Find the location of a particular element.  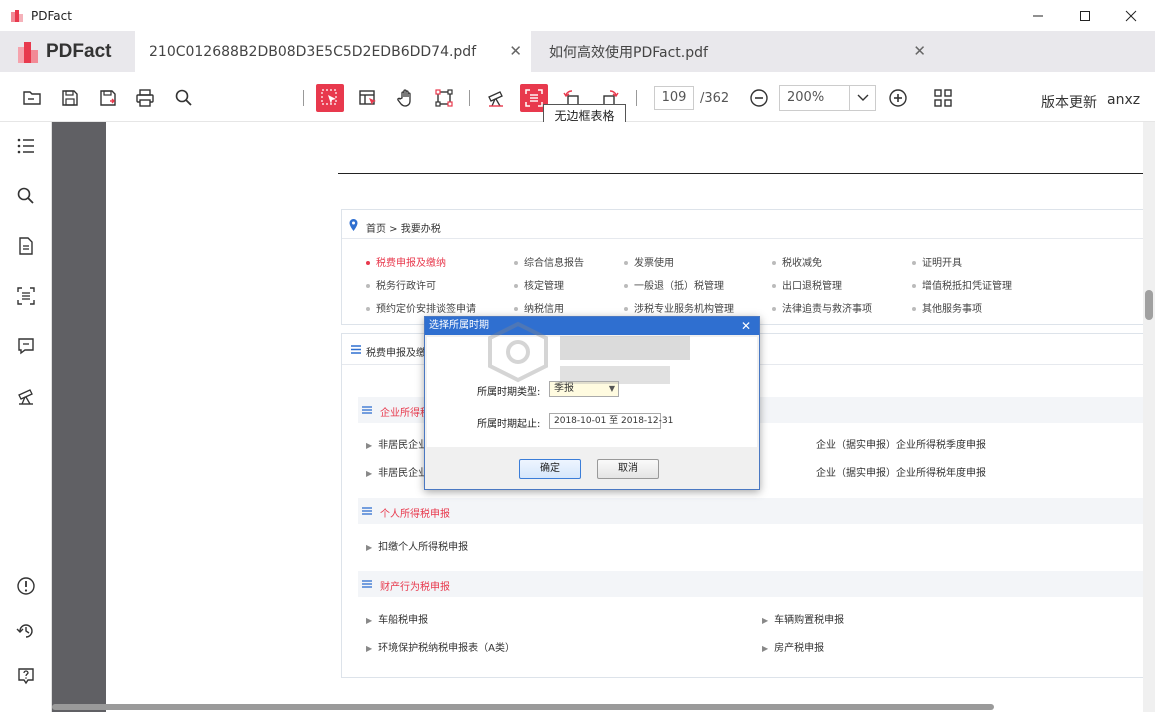

pages-button is located at coordinates (26, 246).